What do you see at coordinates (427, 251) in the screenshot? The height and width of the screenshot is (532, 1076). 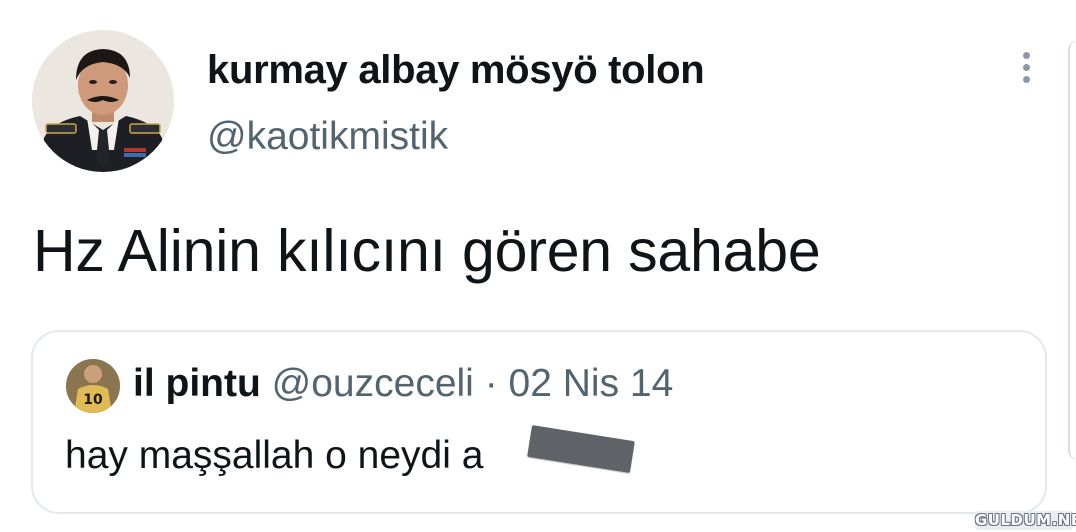 I see `tweet-text: Hz Alinin kılıcını gören sahabe` at bounding box center [427, 251].